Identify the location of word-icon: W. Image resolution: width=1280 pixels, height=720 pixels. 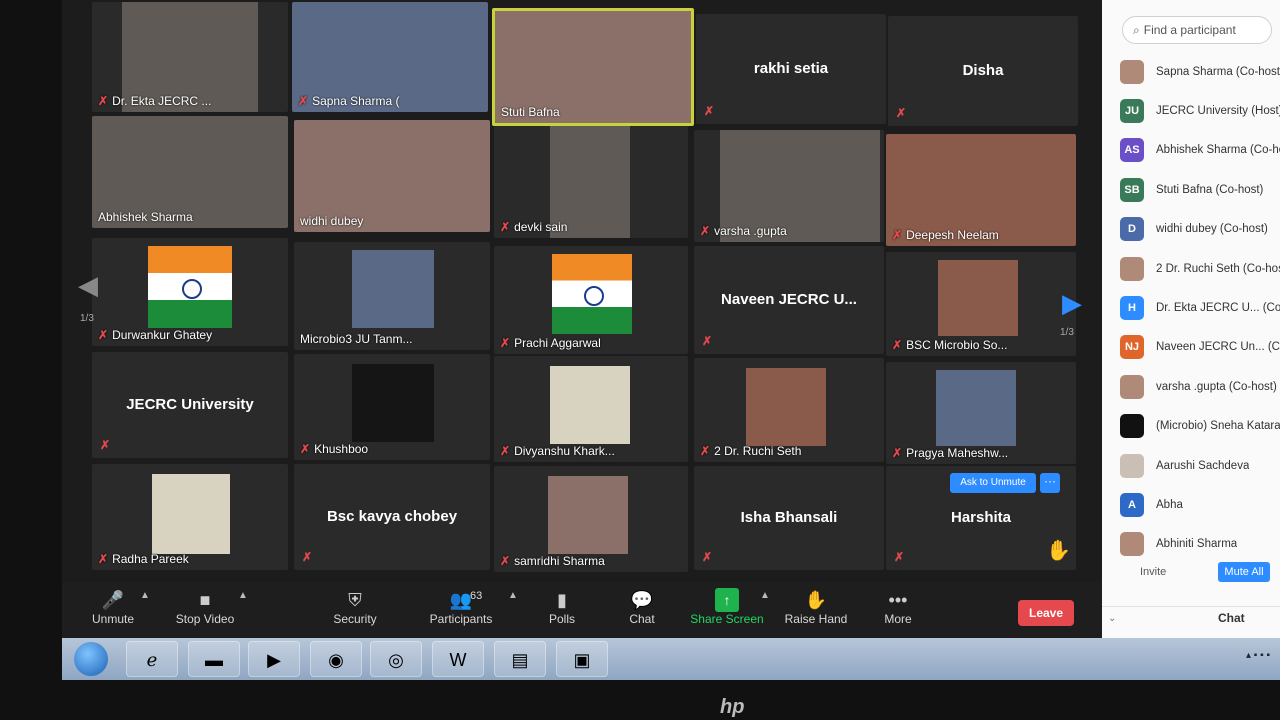
(458, 659).